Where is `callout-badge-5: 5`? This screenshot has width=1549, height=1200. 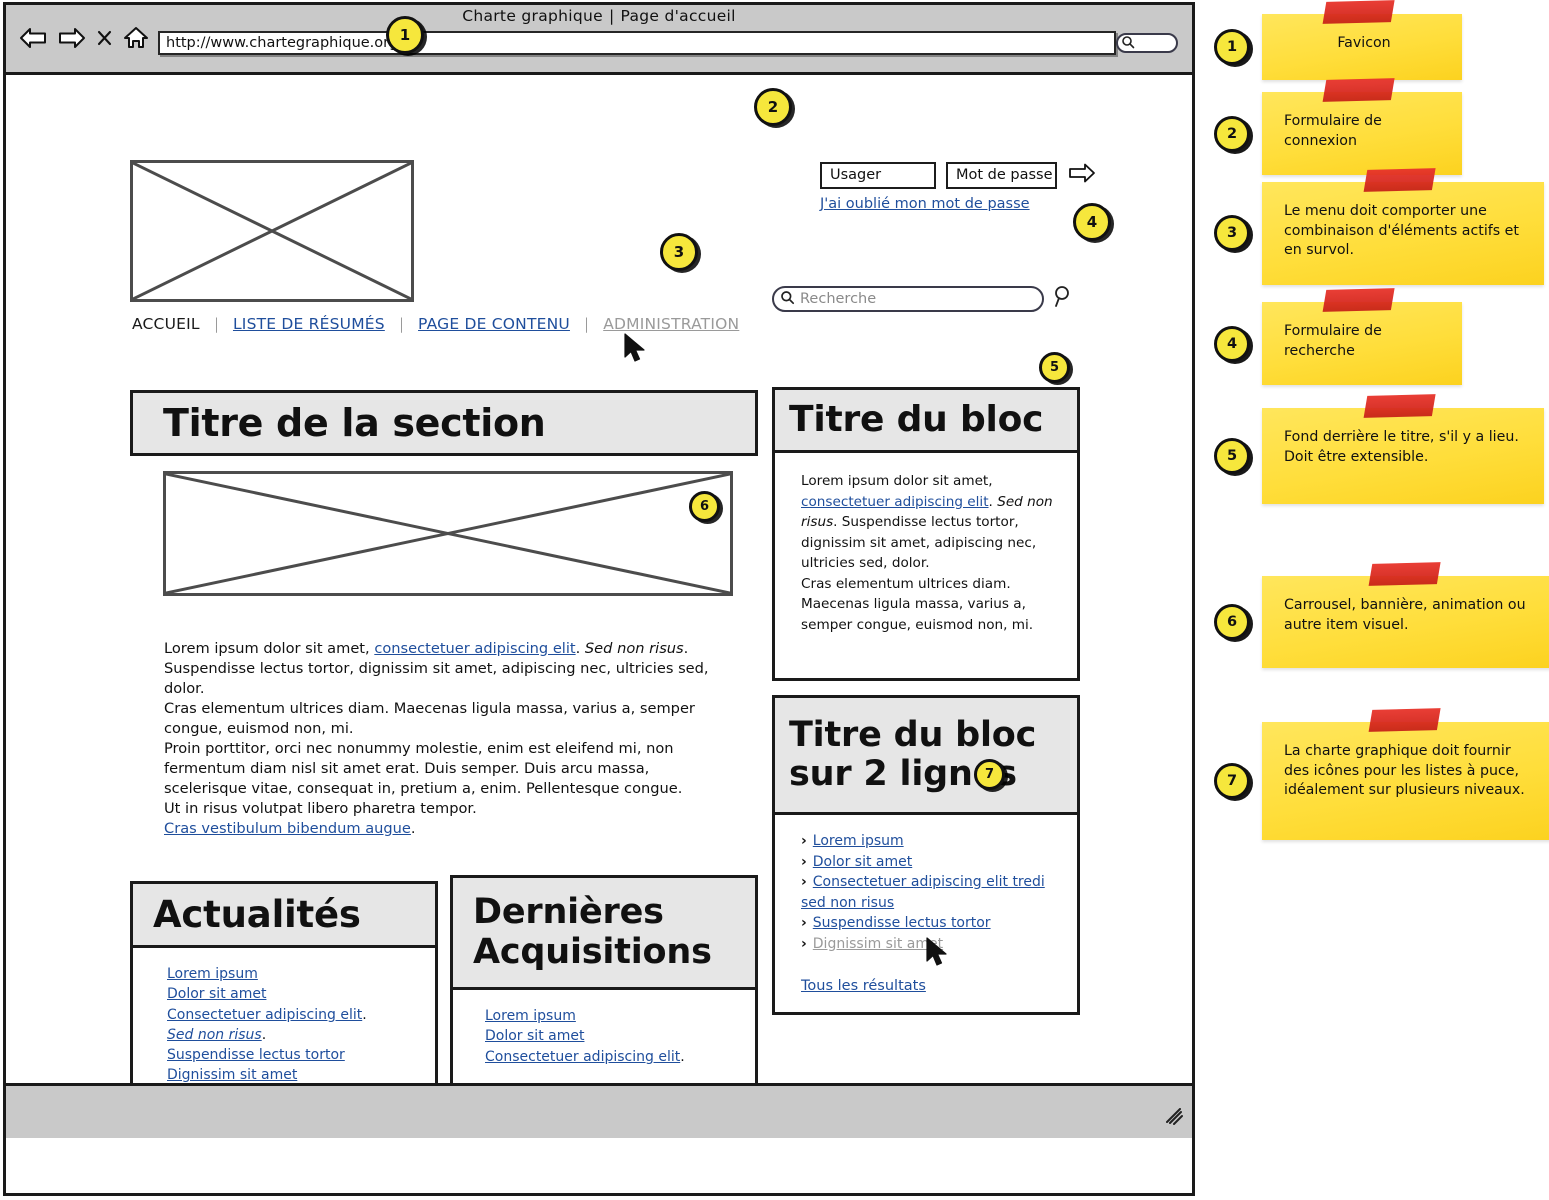
callout-badge-5: 5 is located at coordinates (1054, 367).